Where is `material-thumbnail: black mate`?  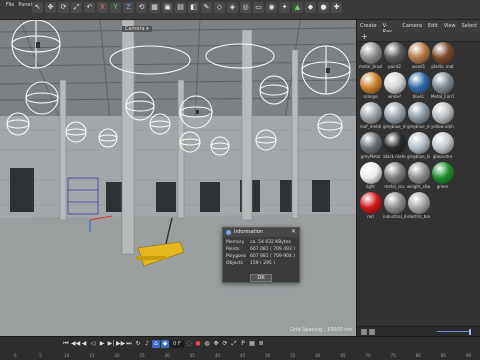
material-thumbnail: black mate is located at coordinates (394, 145).